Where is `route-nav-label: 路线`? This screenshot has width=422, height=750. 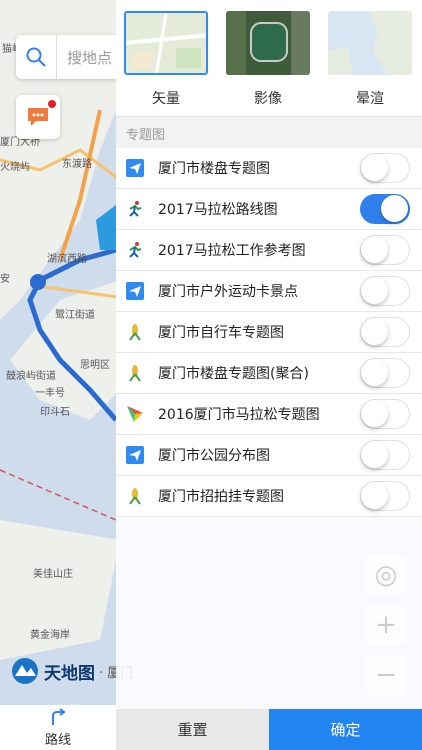 route-nav-label: 路线 is located at coordinates (57, 740).